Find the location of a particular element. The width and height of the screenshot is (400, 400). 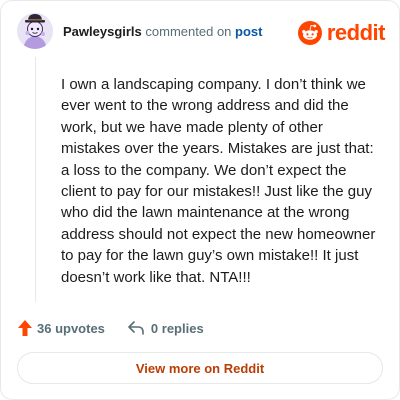

reddit-snoo-icon is located at coordinates (309, 33).